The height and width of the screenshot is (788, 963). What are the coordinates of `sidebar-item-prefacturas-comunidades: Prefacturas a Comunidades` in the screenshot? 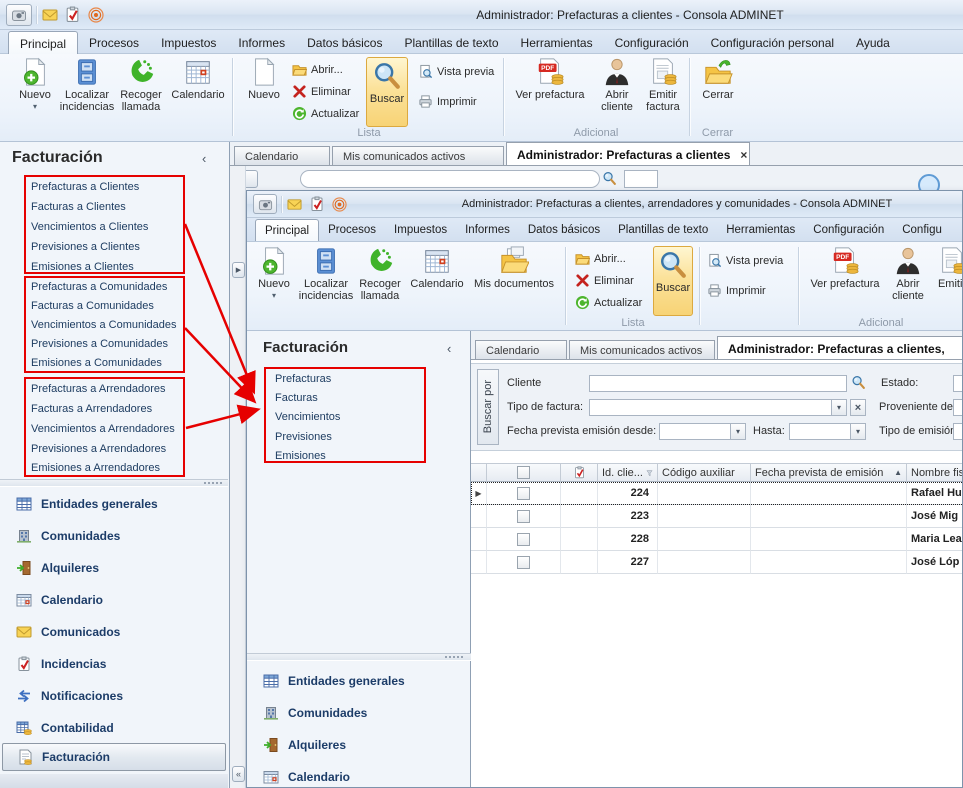 It's located at (99, 287).